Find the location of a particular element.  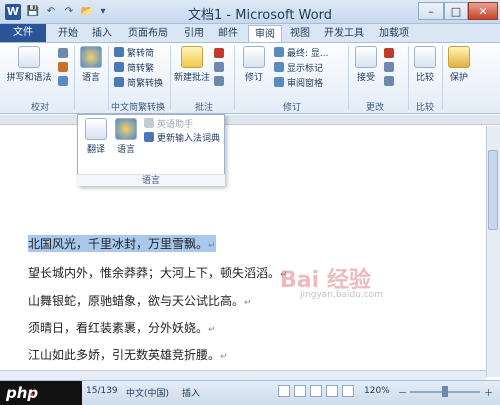

language-button: 语言 is located at coordinates (91, 64).